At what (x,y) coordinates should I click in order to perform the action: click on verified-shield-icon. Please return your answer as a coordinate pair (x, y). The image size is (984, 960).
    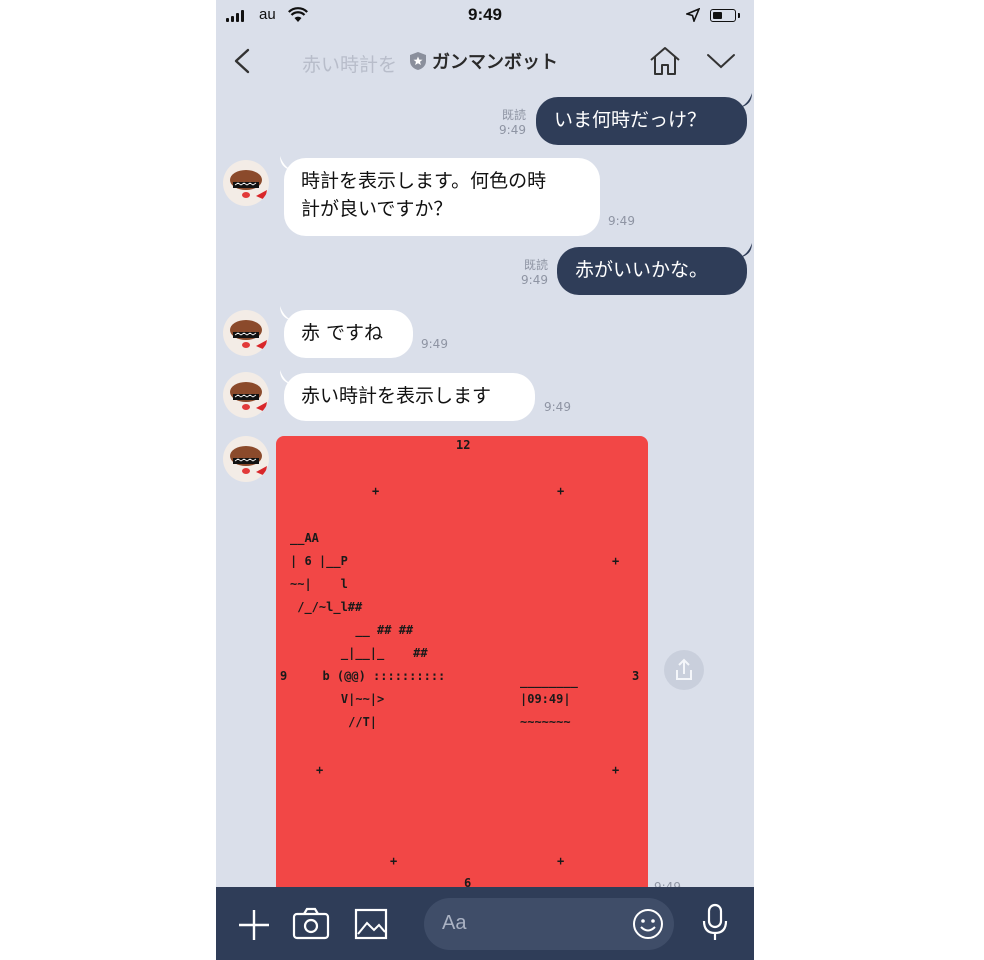
    Looking at the image, I should click on (418, 61).